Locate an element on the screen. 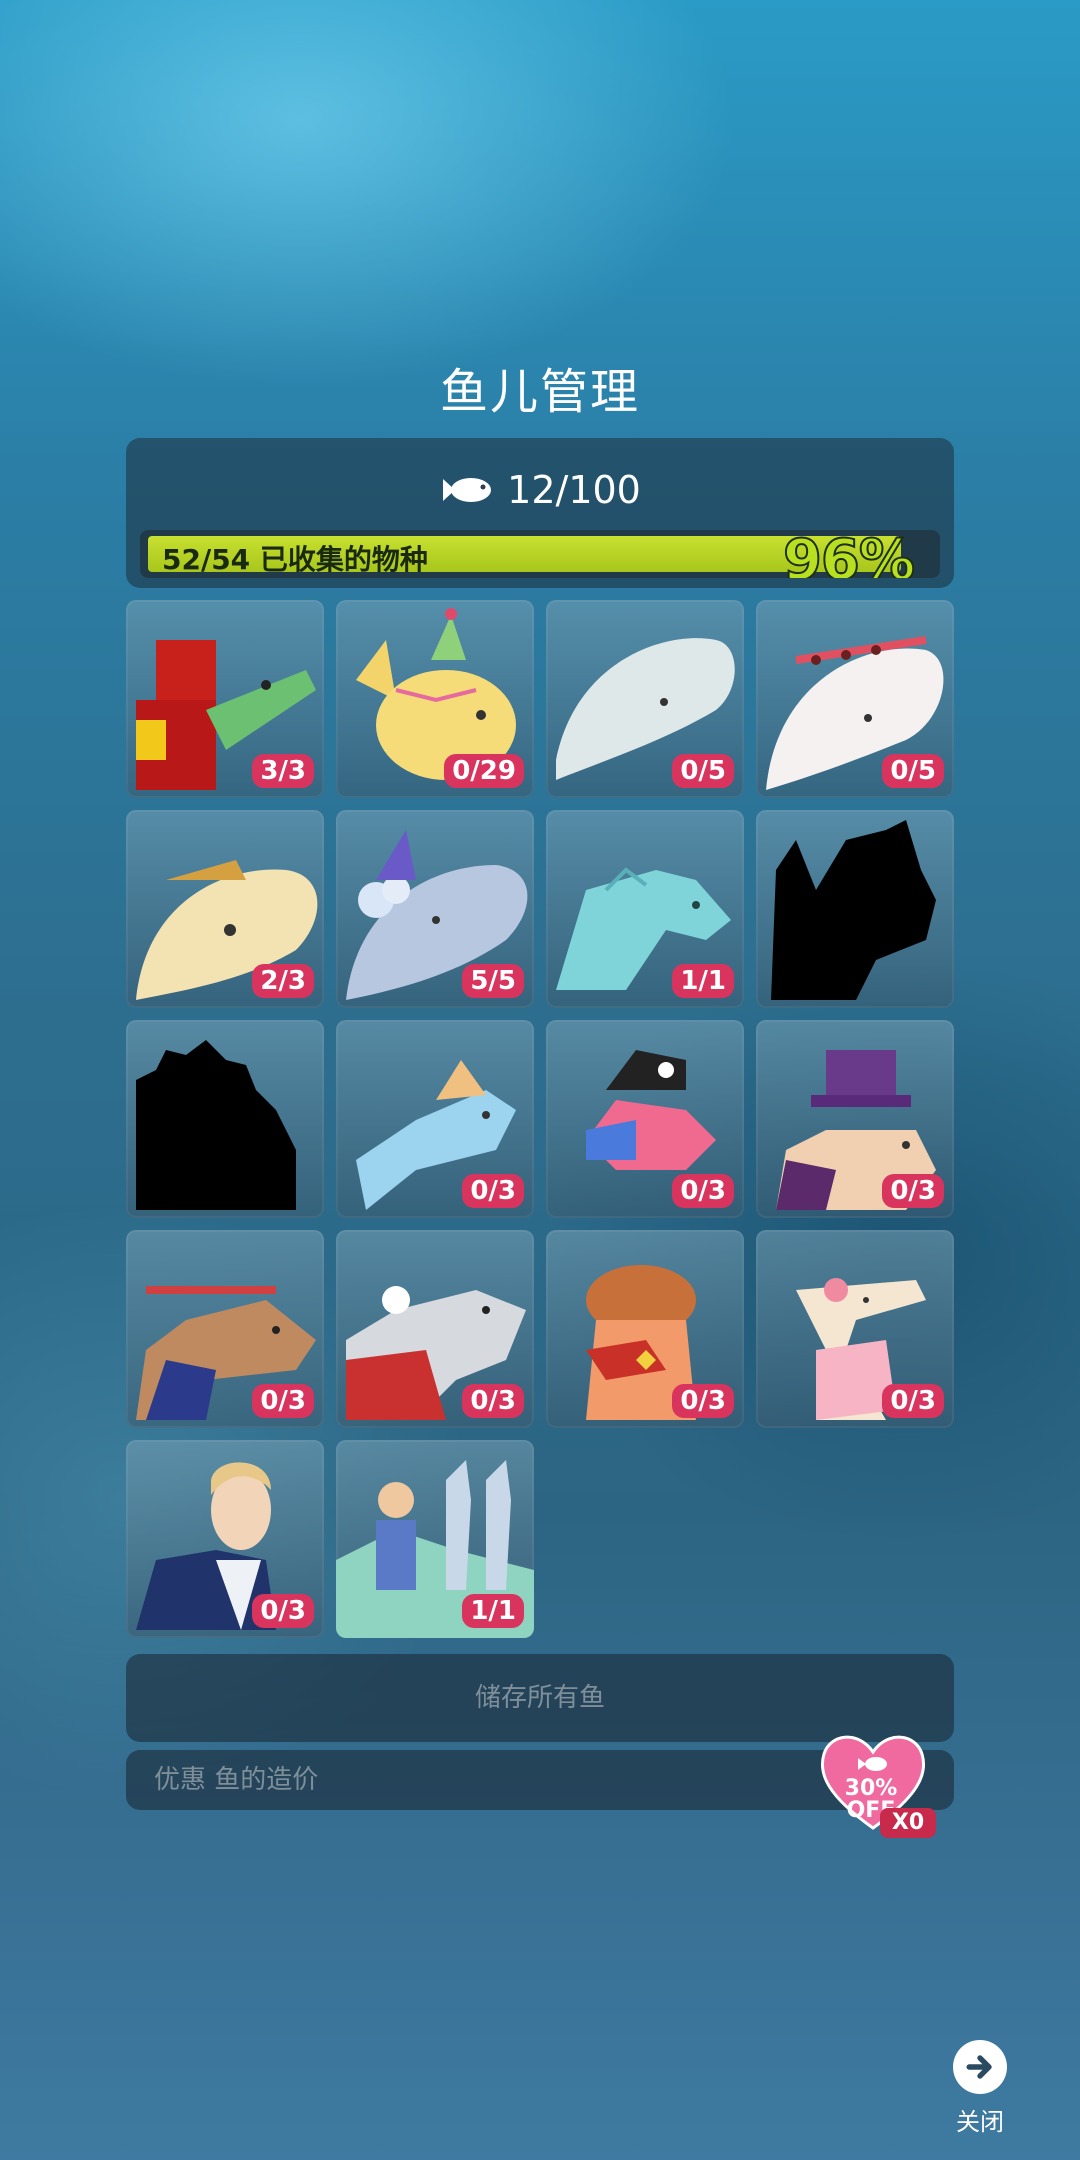 The width and height of the screenshot is (1080, 2160). fish-card-cowboy-fish: 0/3 is located at coordinates (645, 1329).